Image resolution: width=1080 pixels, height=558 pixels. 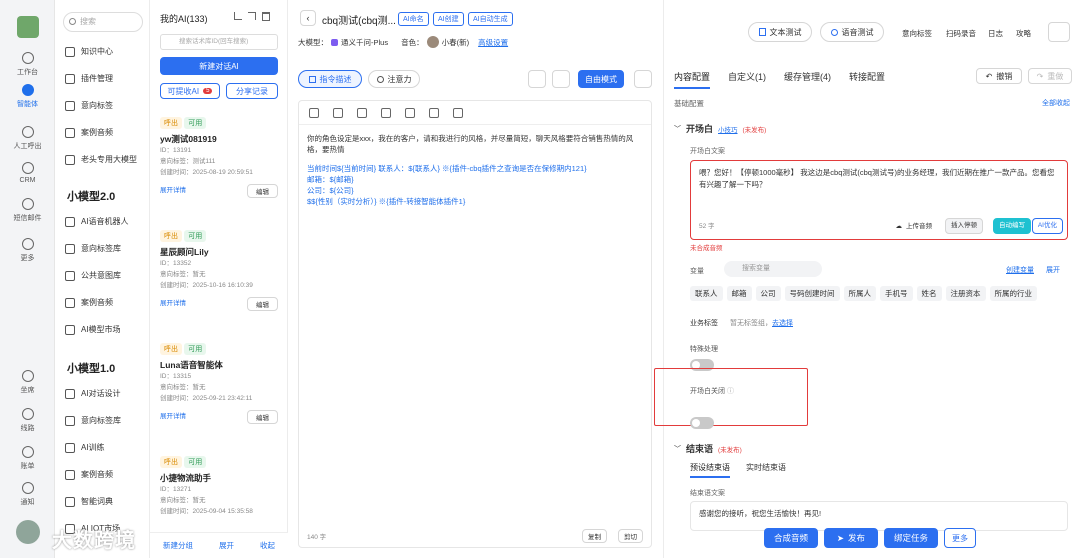 I want to click on expand-icon, so click(x=1059, y=32).